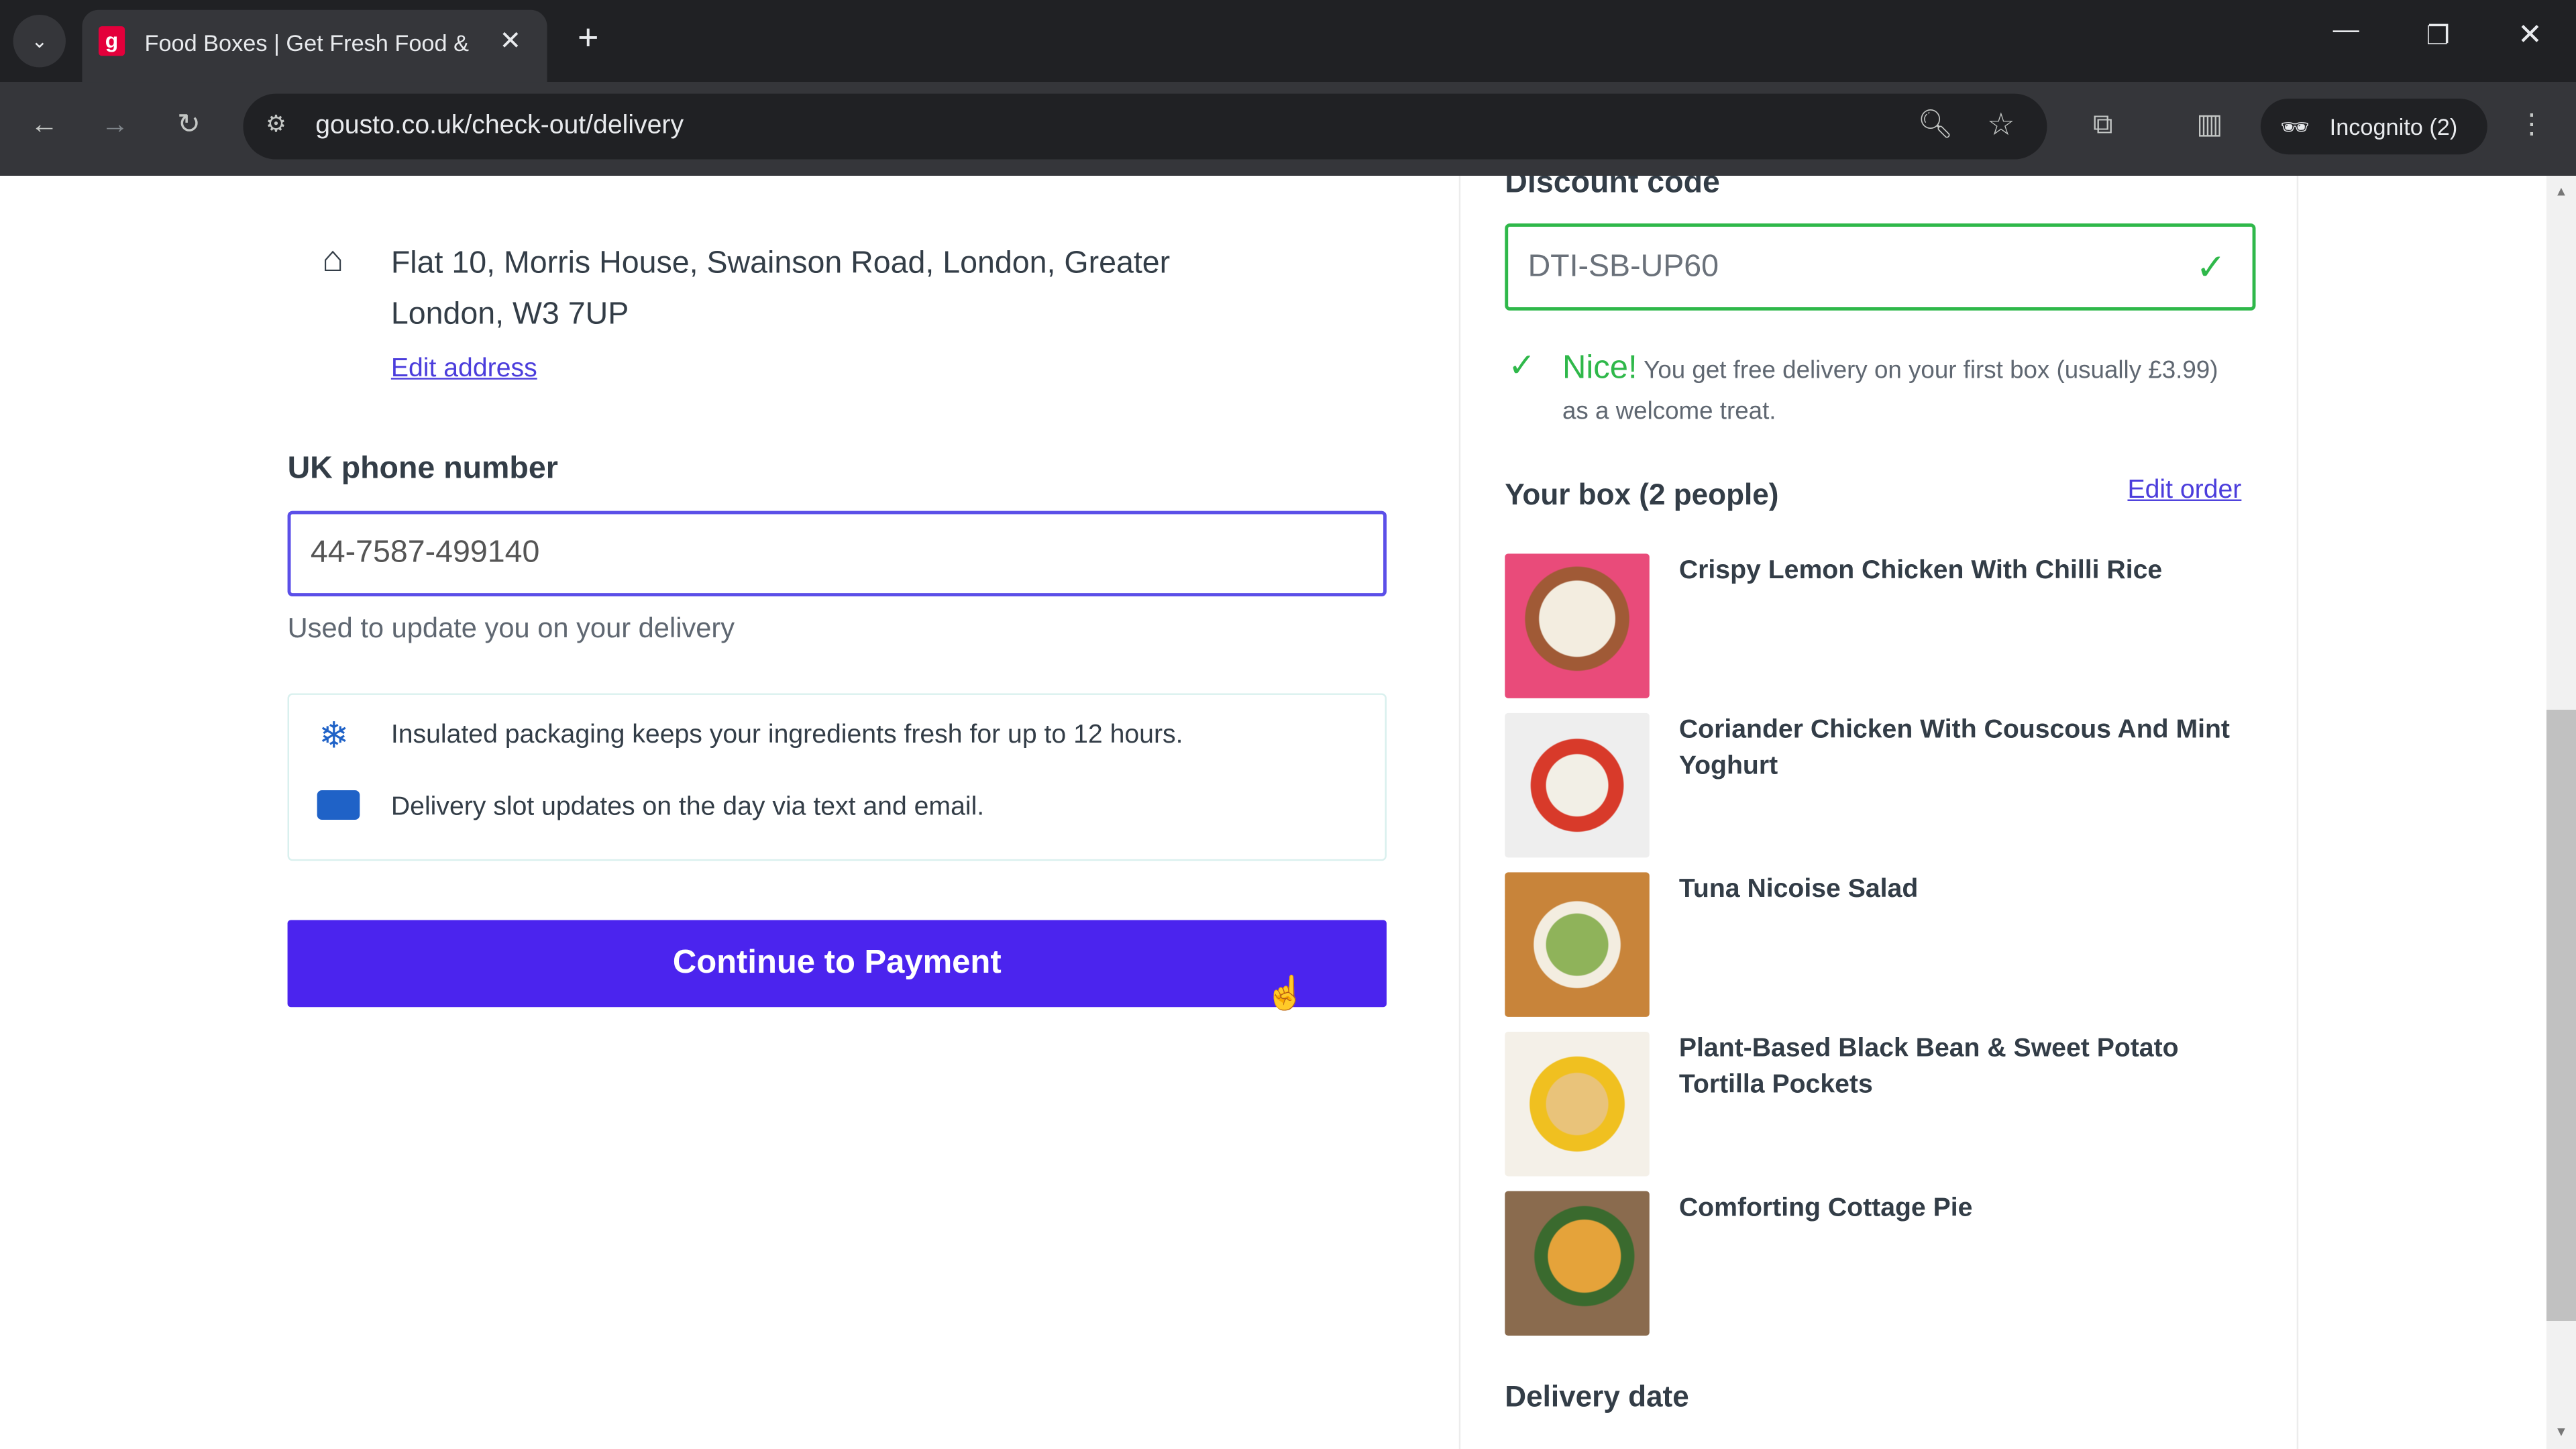 Image resolution: width=2576 pixels, height=1449 pixels. What do you see at coordinates (2561, 191) in the screenshot?
I see `scroll-up-icon: ▲` at bounding box center [2561, 191].